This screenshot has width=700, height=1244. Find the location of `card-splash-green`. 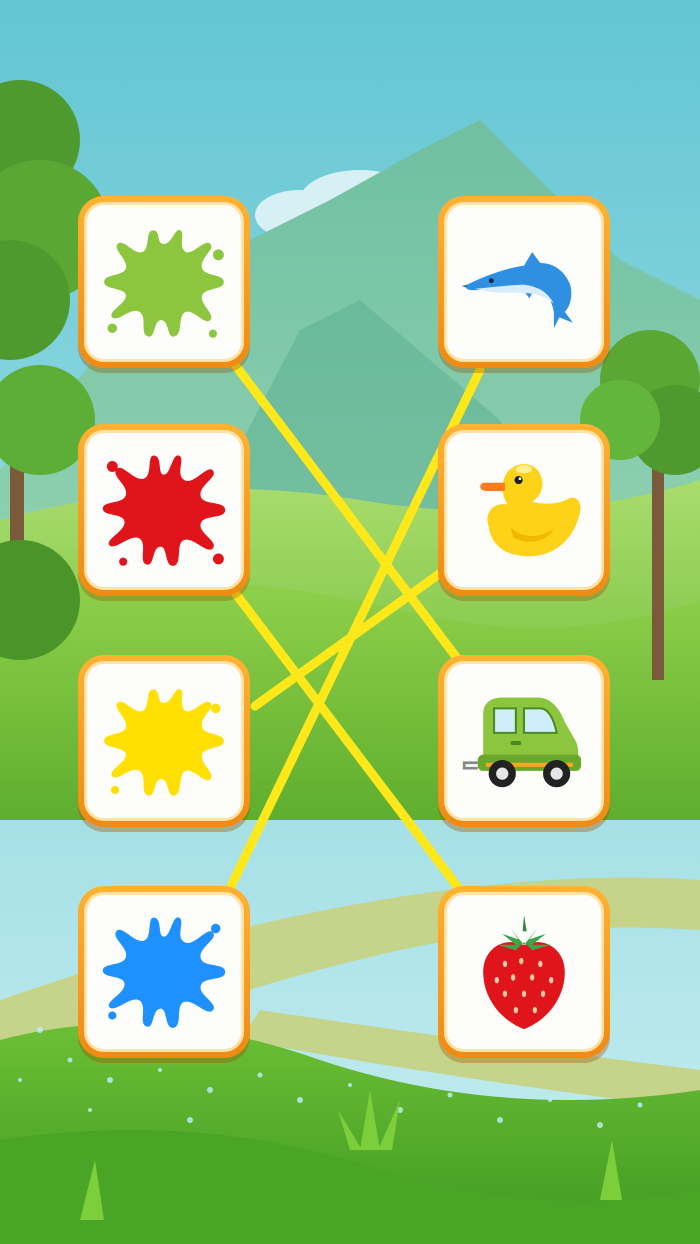

card-splash-green is located at coordinates (164, 282).